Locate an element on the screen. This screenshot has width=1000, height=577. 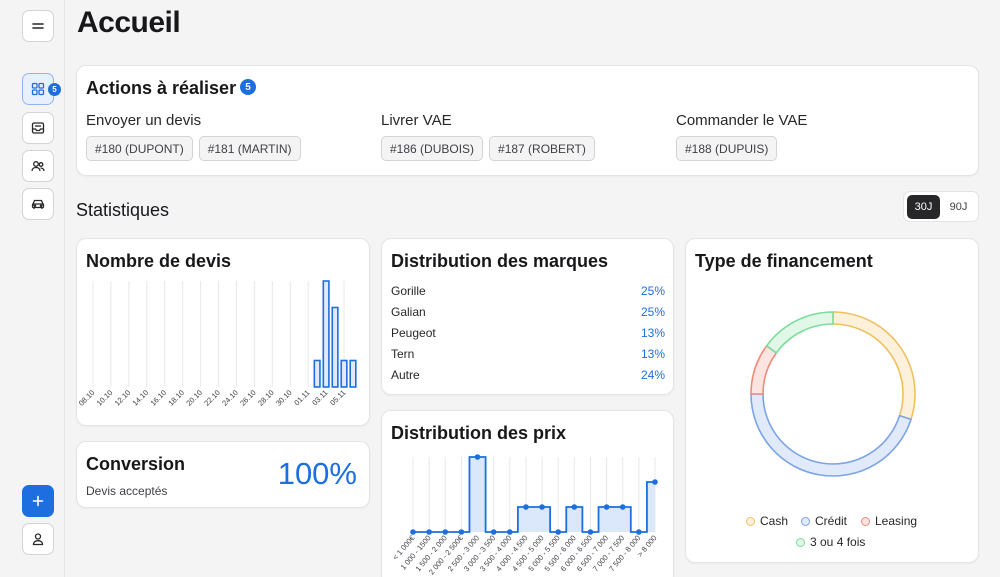
actions-count-badge: 5 is located at coordinates (248, 87).